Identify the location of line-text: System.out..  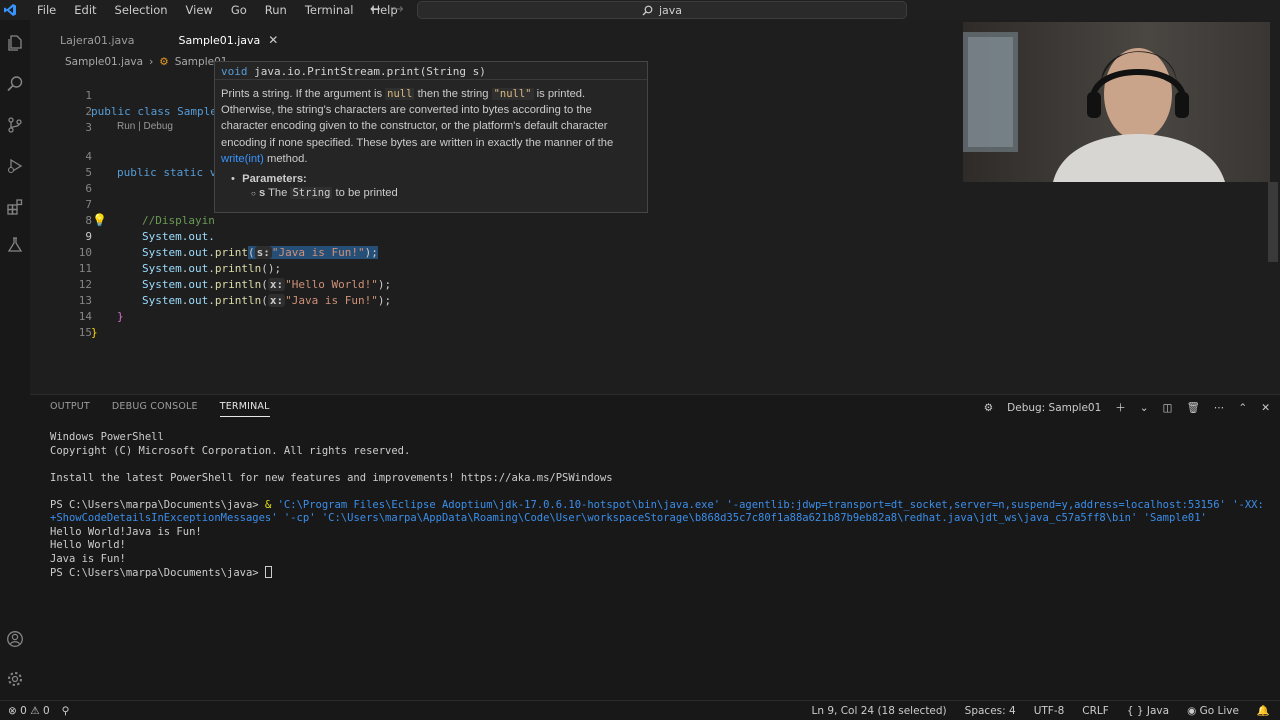
(178, 236).